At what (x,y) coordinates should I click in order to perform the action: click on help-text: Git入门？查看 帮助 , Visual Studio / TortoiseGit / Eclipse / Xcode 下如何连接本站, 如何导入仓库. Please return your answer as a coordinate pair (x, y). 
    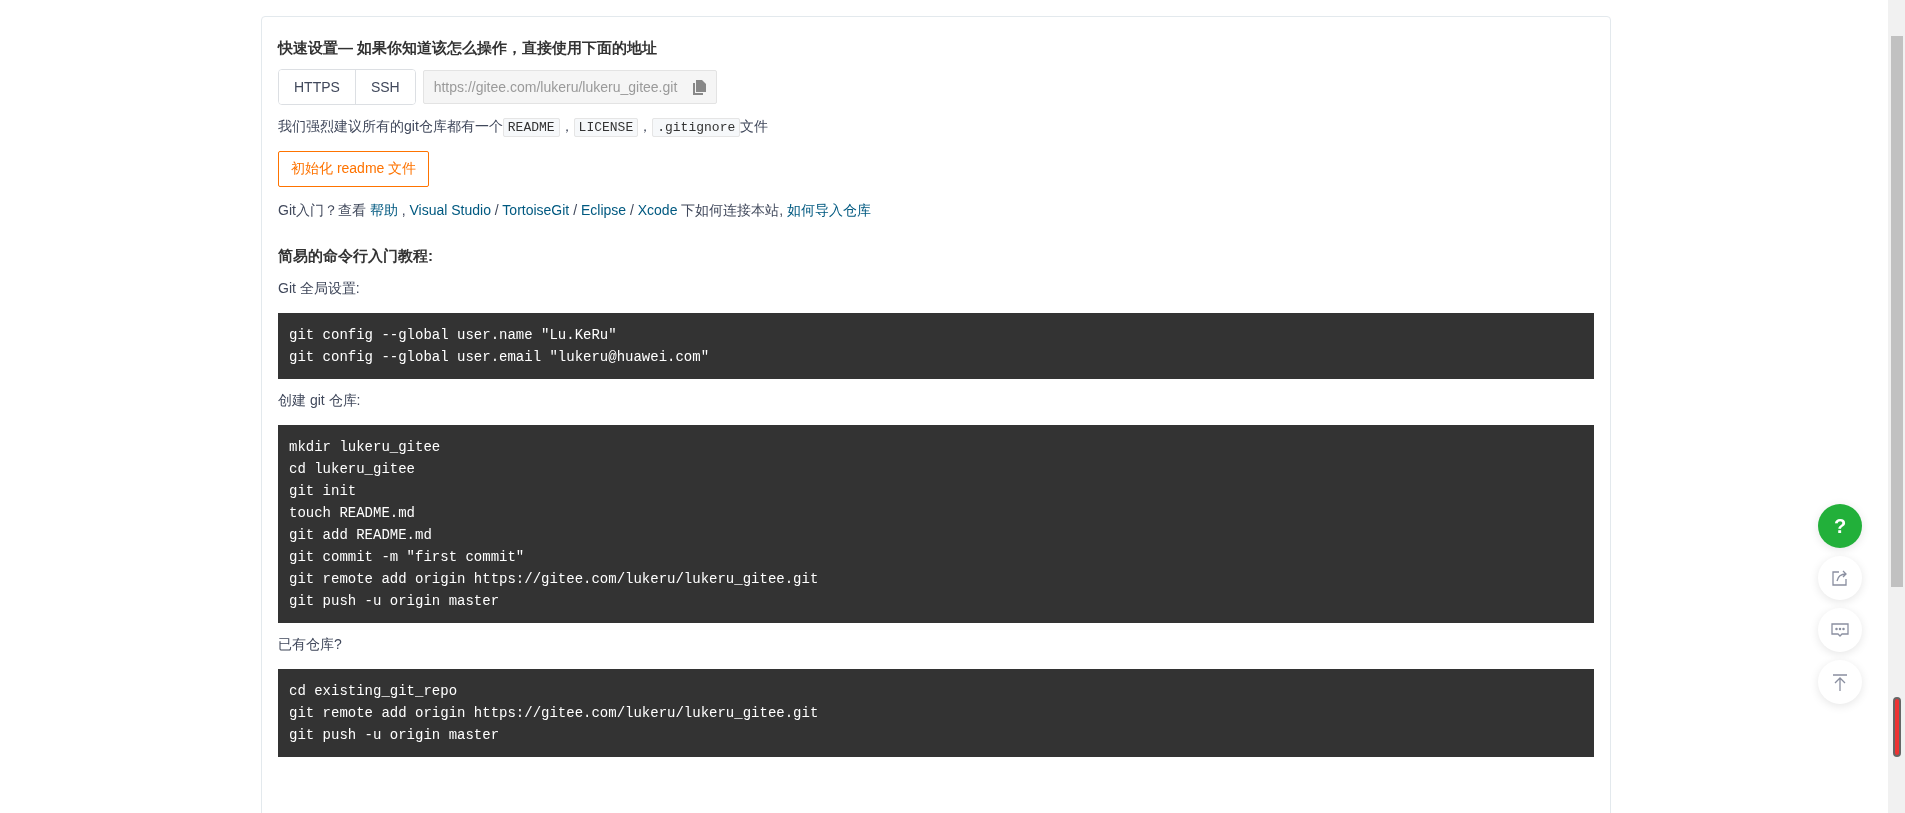
    Looking at the image, I should click on (575, 210).